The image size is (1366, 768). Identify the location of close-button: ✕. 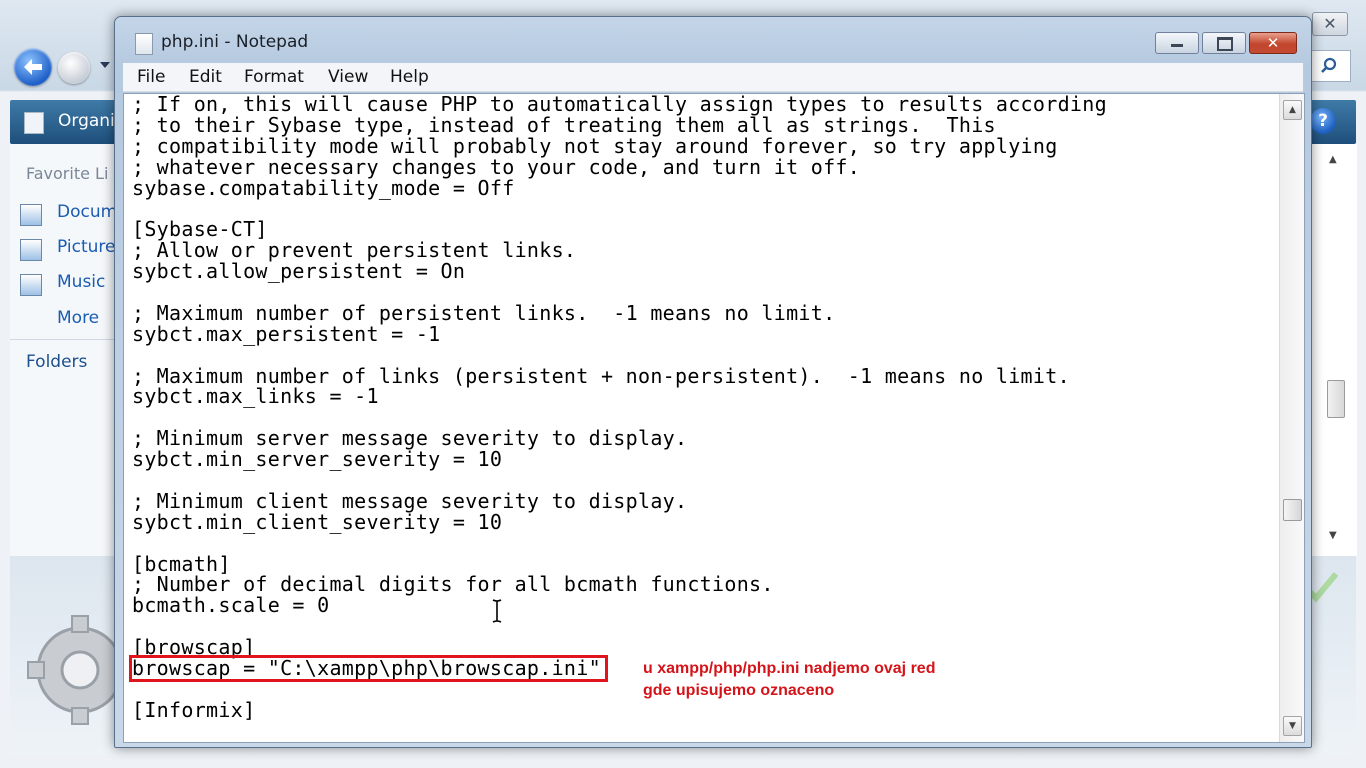
(1273, 43).